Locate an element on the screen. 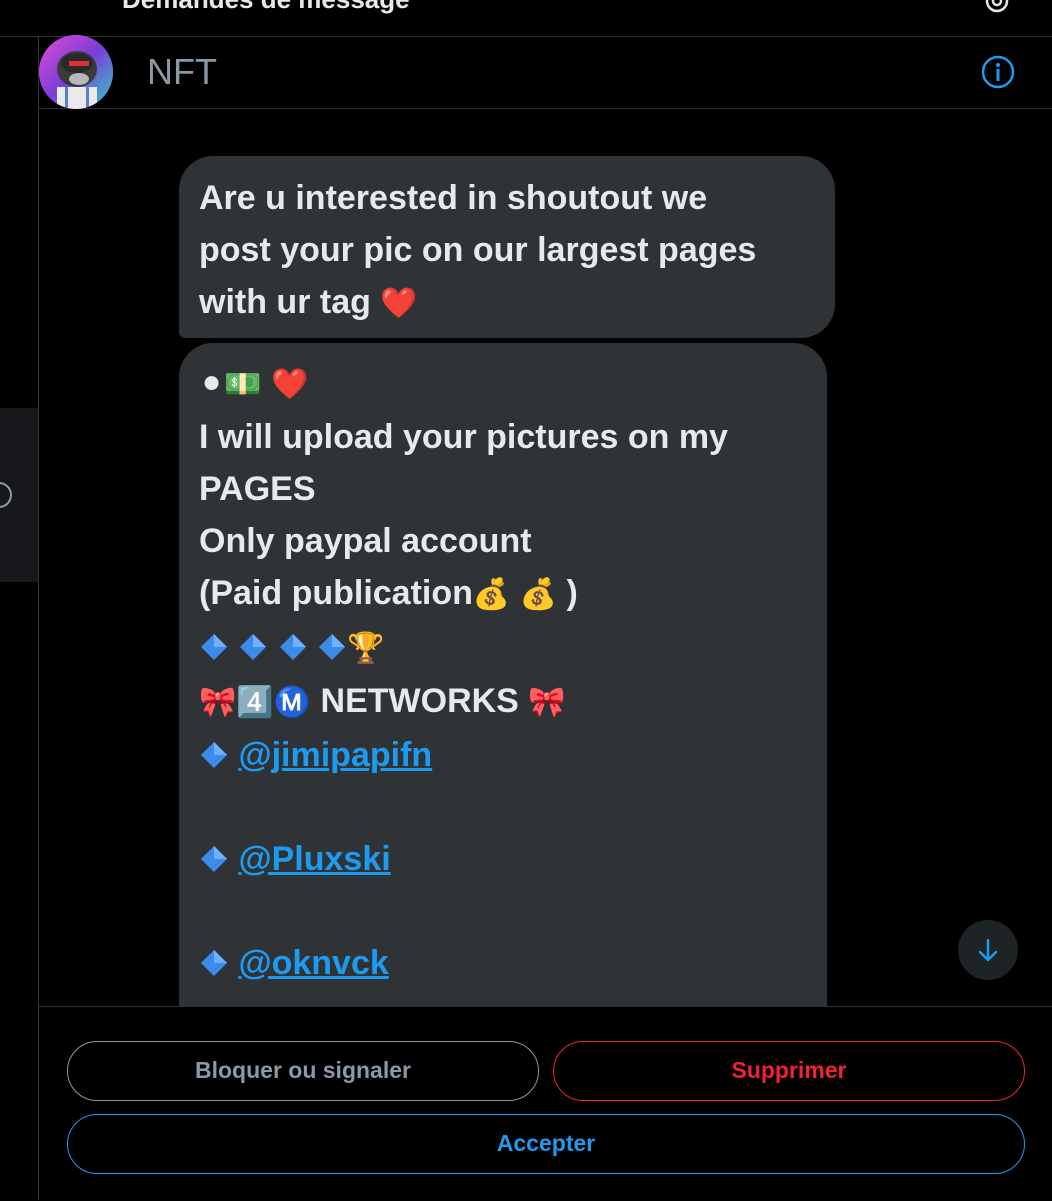 The image size is (1052, 1201). mention-line: @jimipapifn is located at coordinates (503, 755).